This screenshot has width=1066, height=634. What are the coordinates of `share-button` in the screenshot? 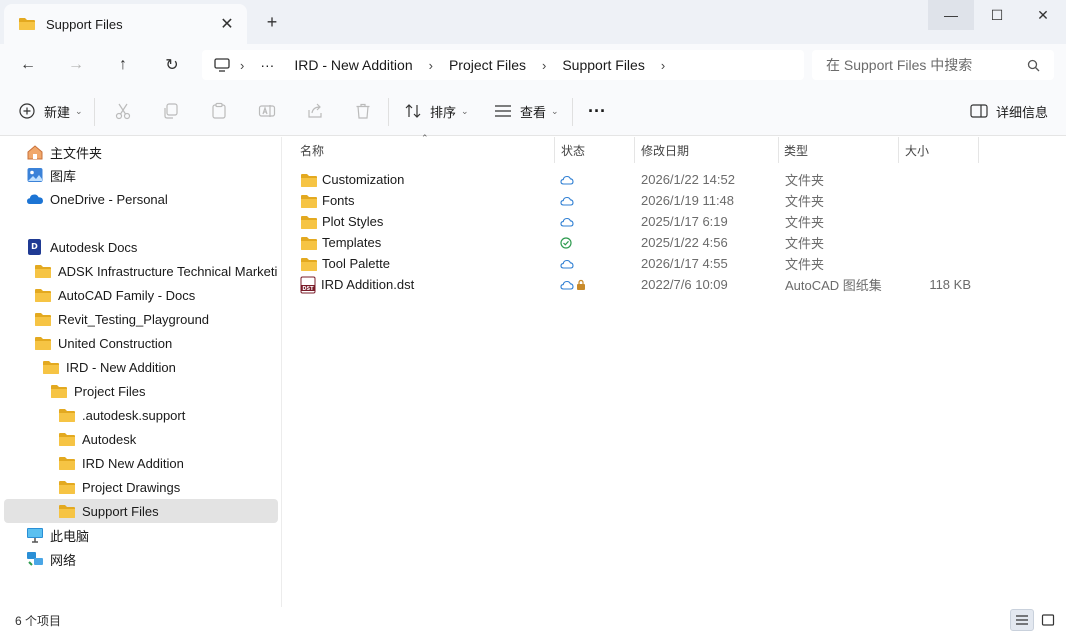 It's located at (315, 111).